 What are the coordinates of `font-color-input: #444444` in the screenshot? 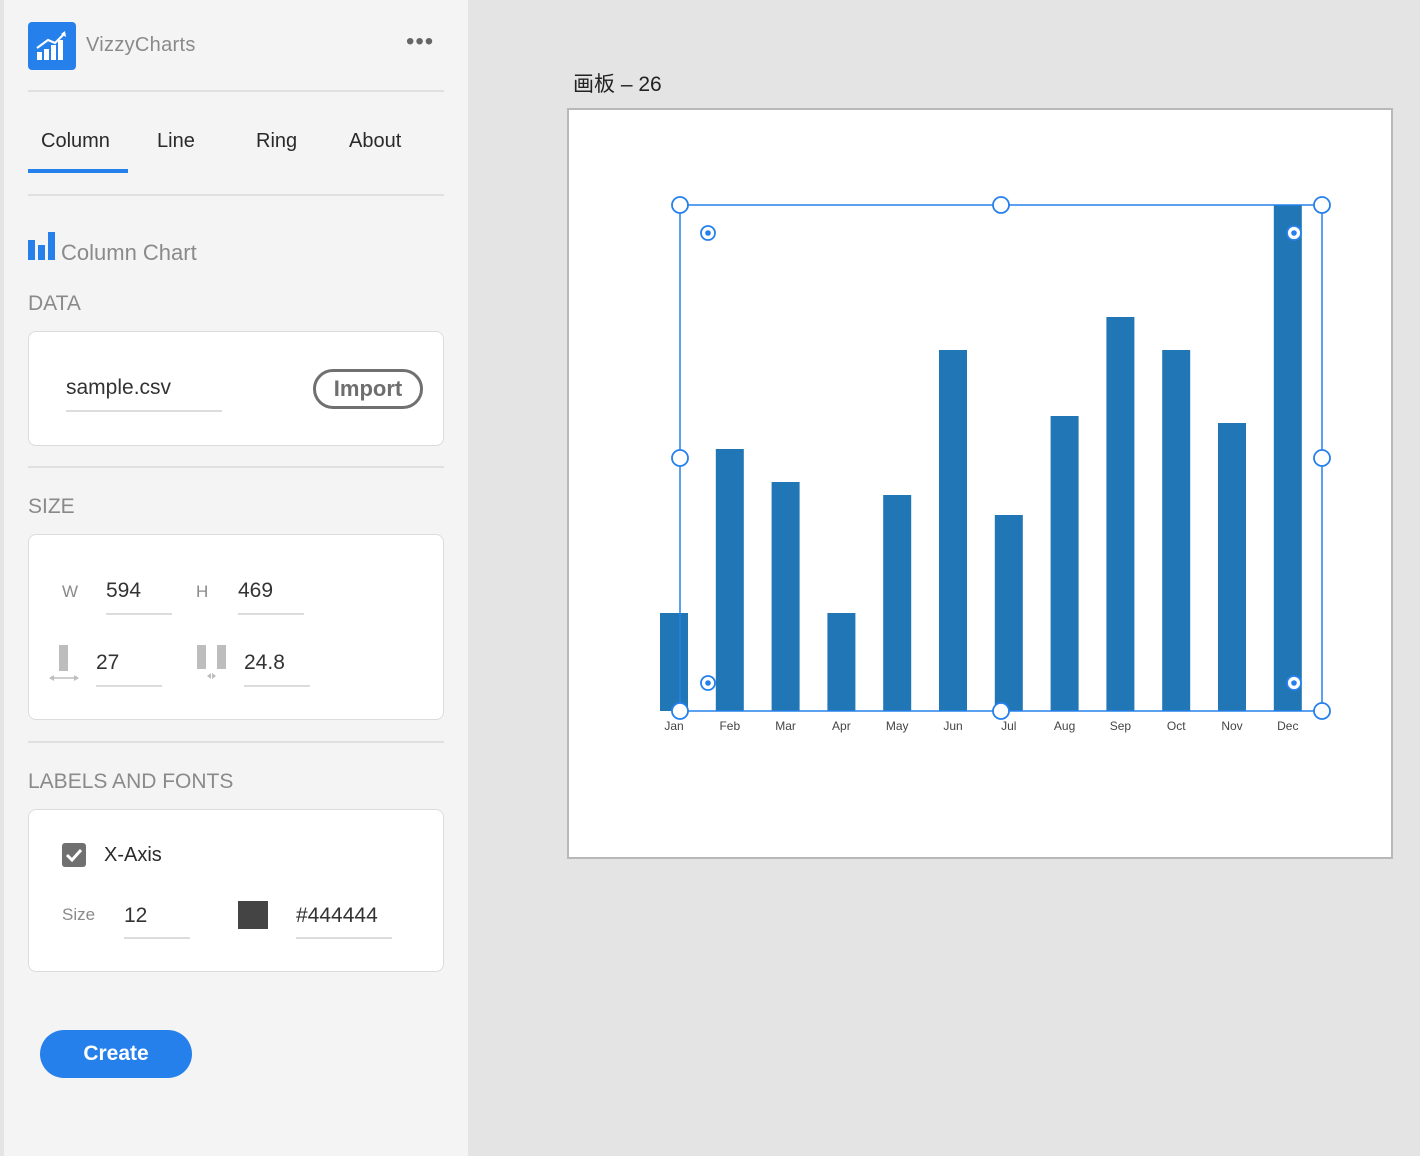 It's located at (337, 916).